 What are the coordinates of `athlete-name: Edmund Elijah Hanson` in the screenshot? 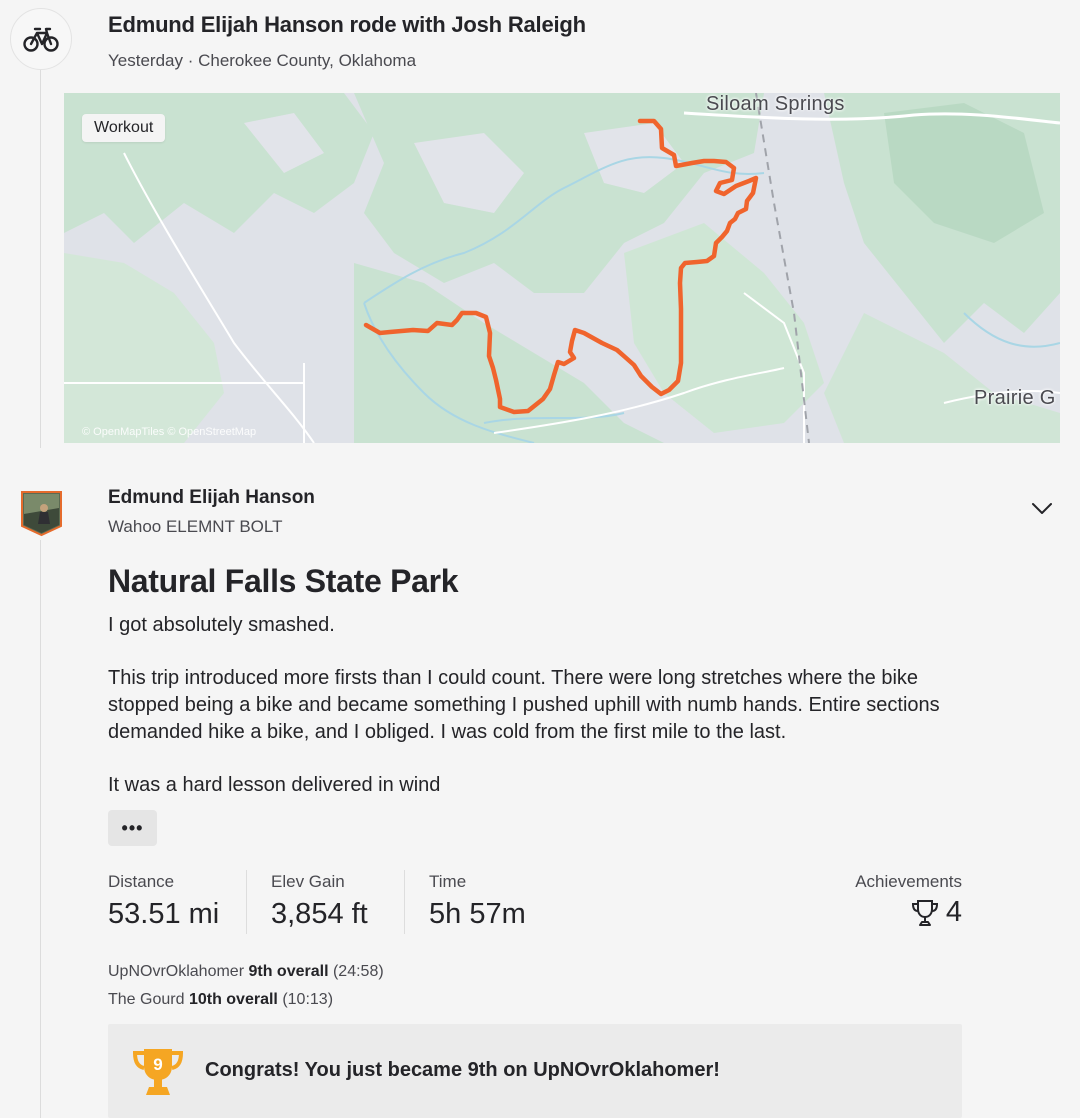 It's located at (211, 498).